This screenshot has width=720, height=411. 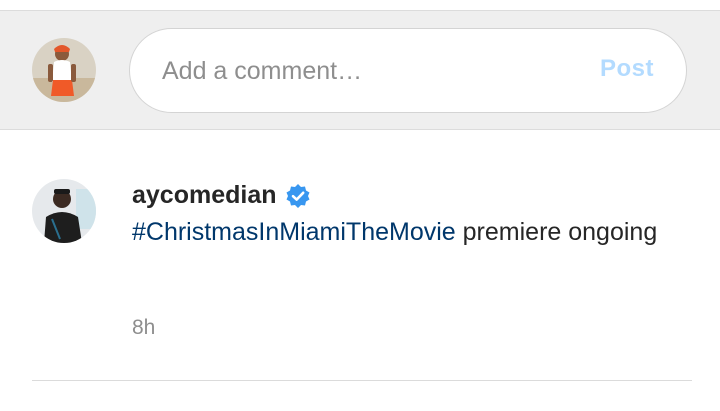 What do you see at coordinates (627, 69) in the screenshot?
I see `post-button: Post` at bounding box center [627, 69].